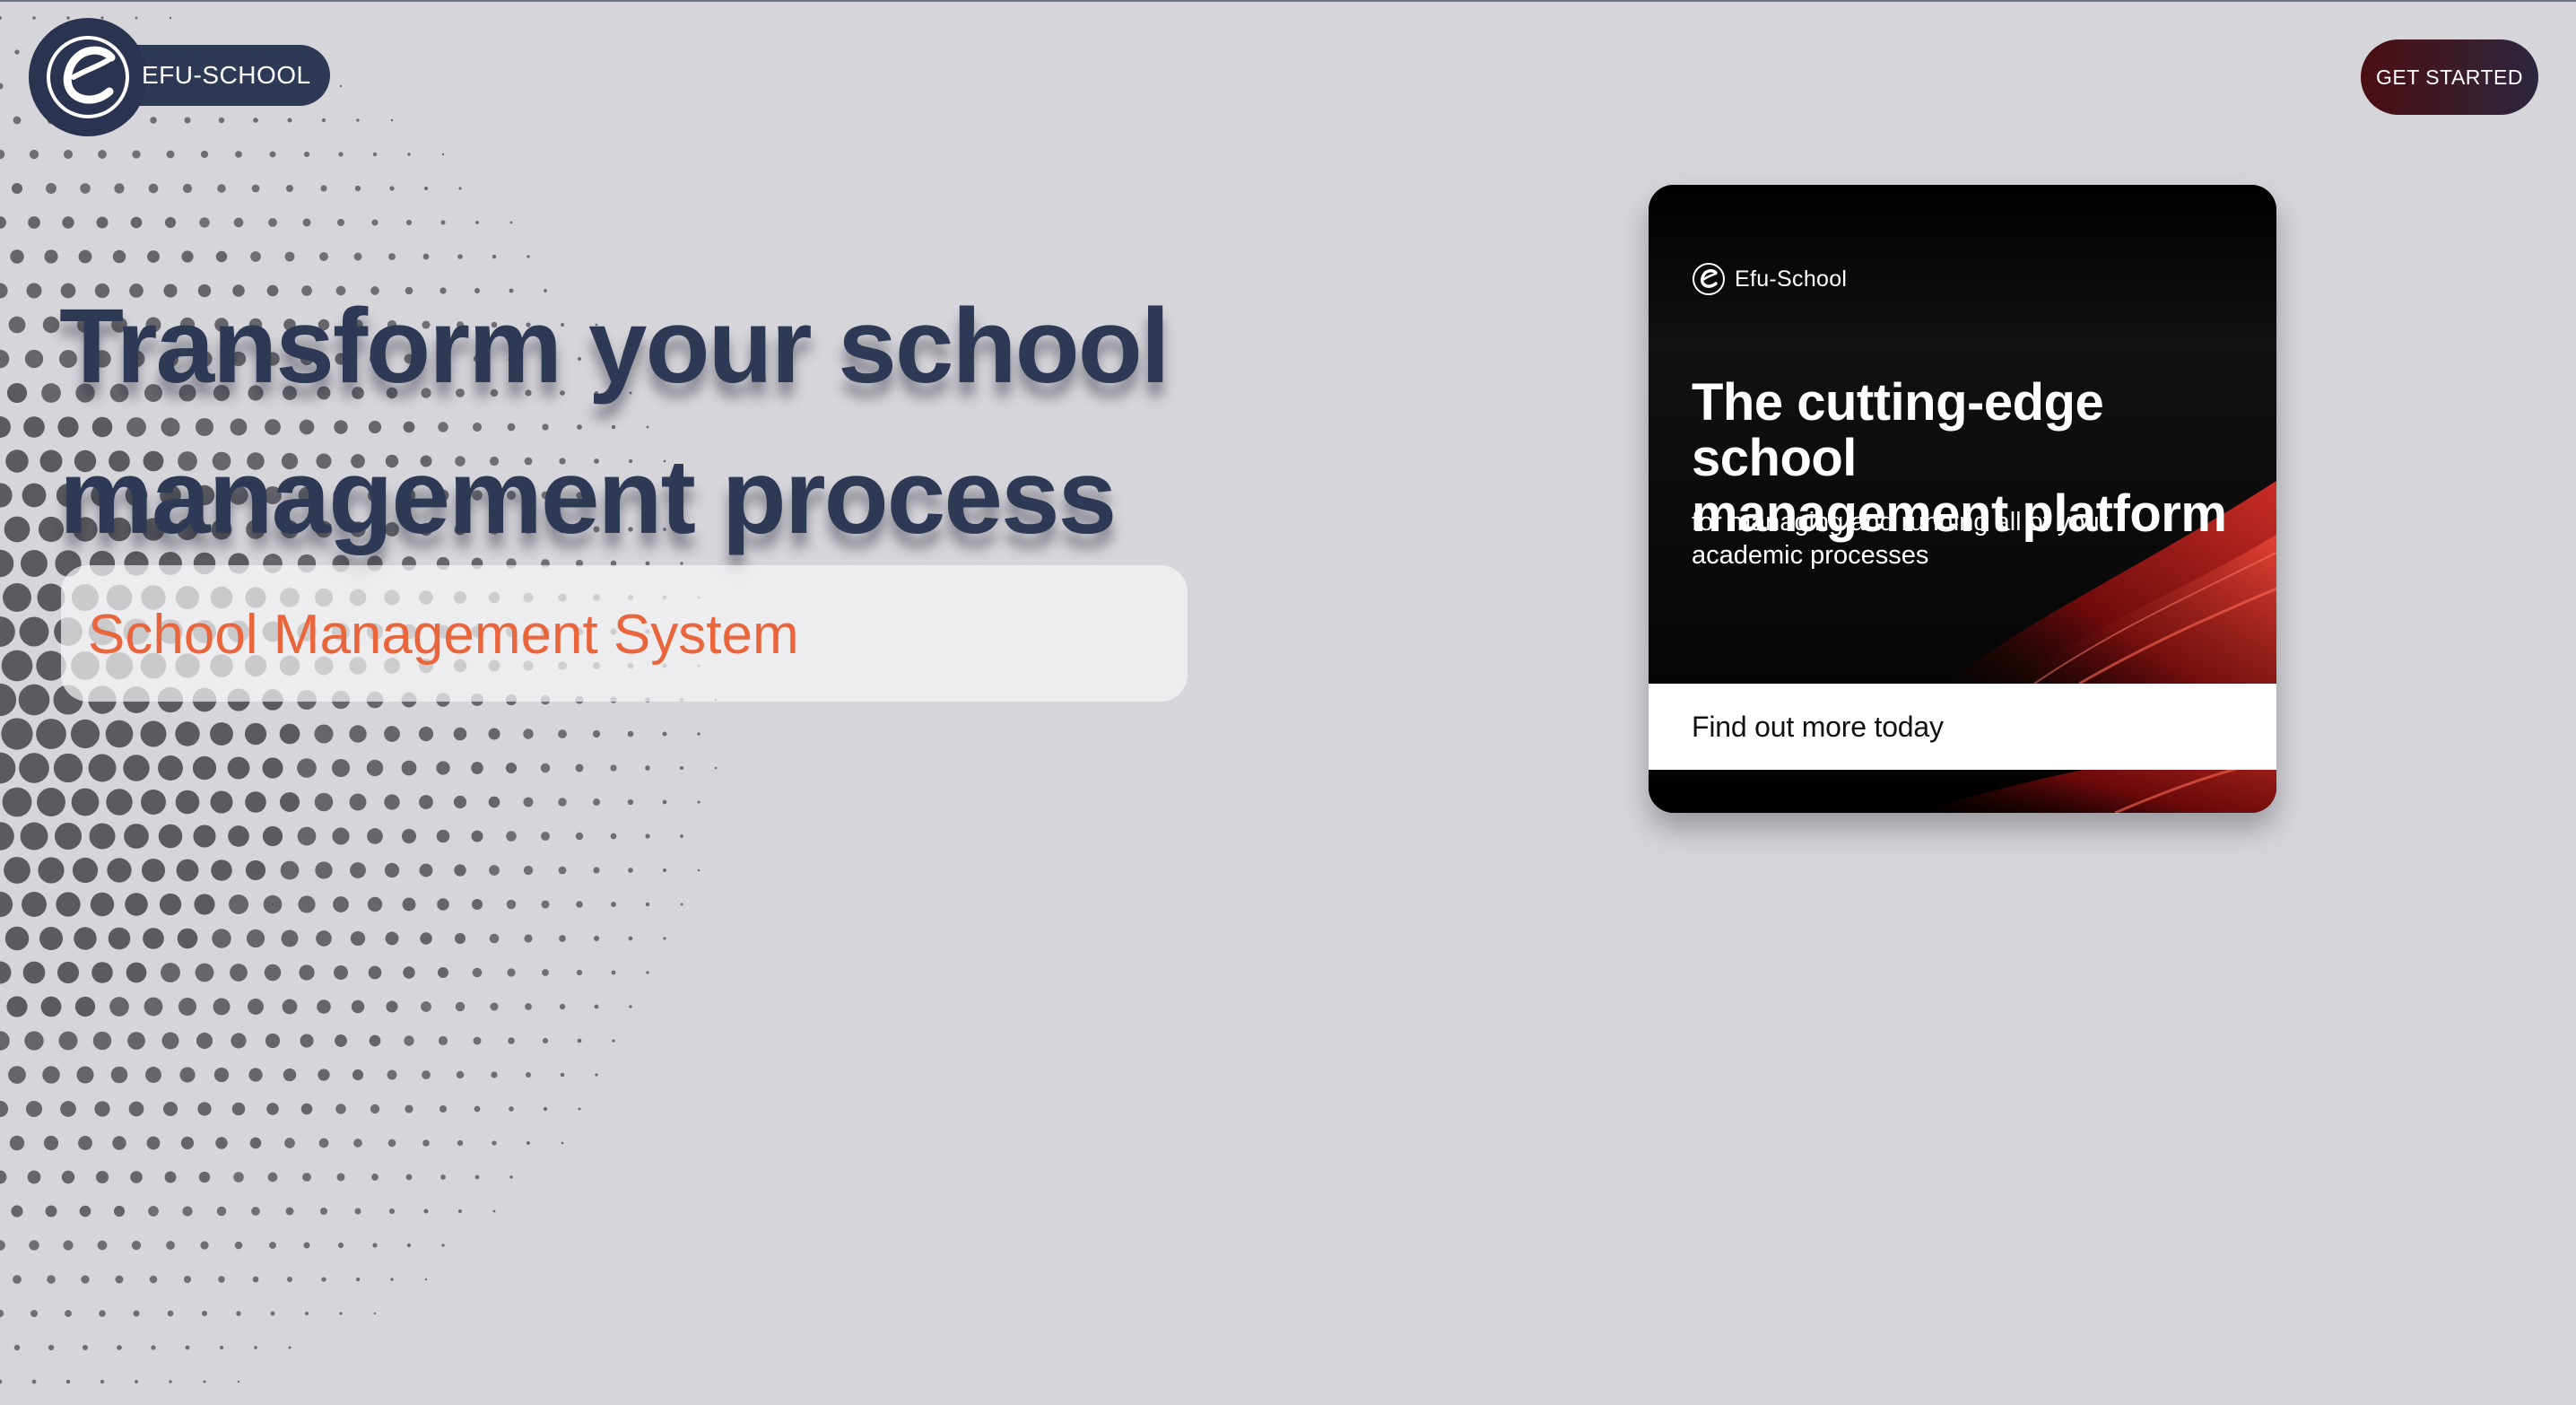 The width and height of the screenshot is (2576, 1405). Describe the element at coordinates (615, 346) in the screenshot. I see `hero-title-line1: Transform your school` at that location.